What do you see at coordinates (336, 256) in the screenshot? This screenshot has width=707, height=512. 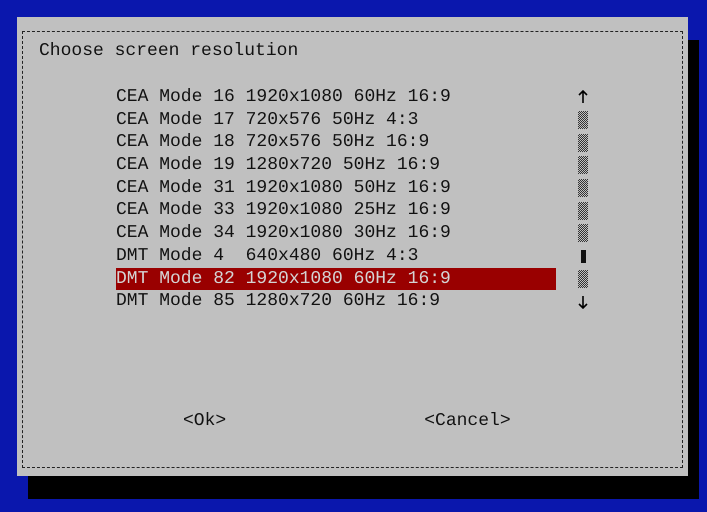 I see `resolution-option: DMT Mode 4 640x480 60Hz 4:3` at bounding box center [336, 256].